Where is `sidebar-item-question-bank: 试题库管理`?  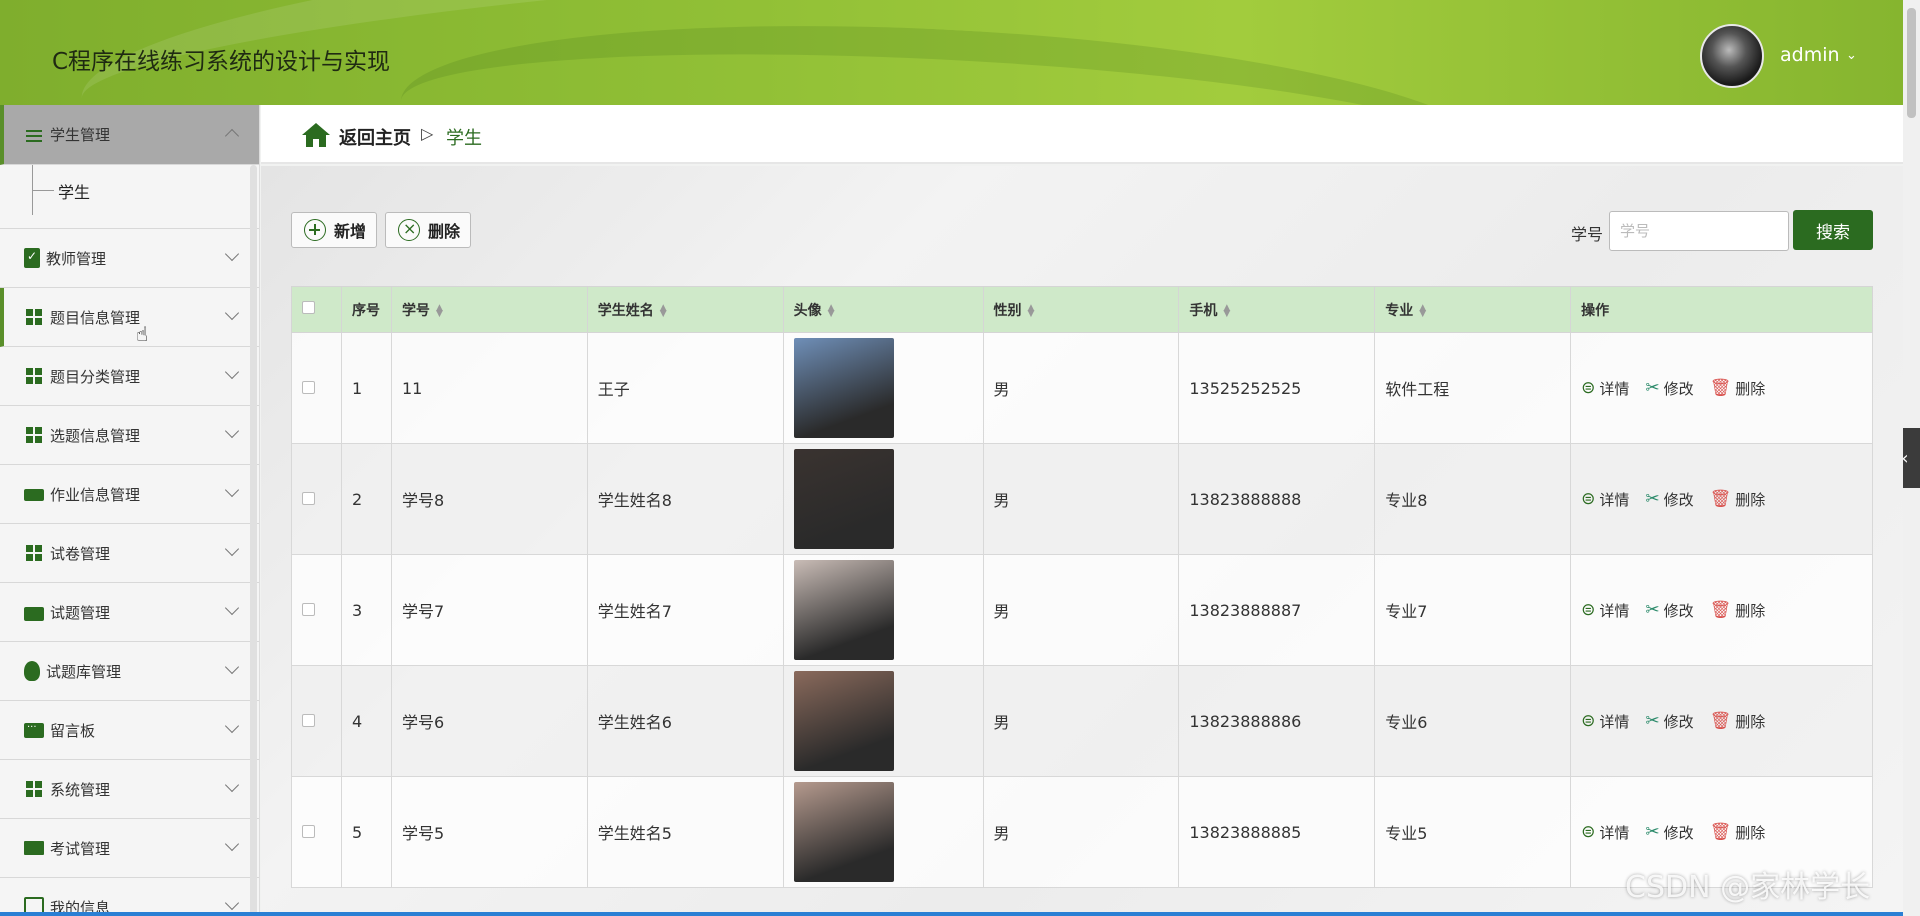
sidebar-item-question-bank: 试题库管理 is located at coordinates (129, 671).